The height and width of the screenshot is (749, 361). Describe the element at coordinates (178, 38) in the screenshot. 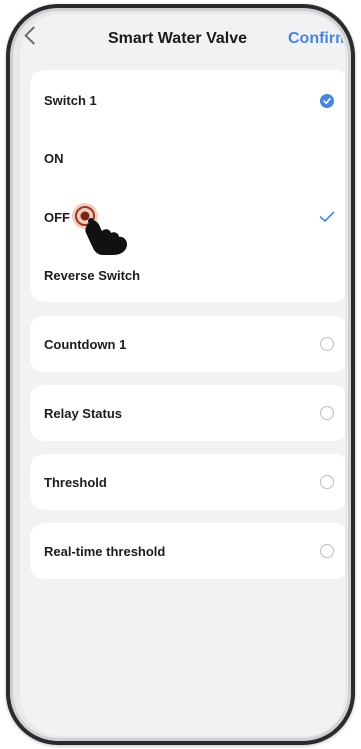

I see `page-title: Smart Water Valve` at that location.